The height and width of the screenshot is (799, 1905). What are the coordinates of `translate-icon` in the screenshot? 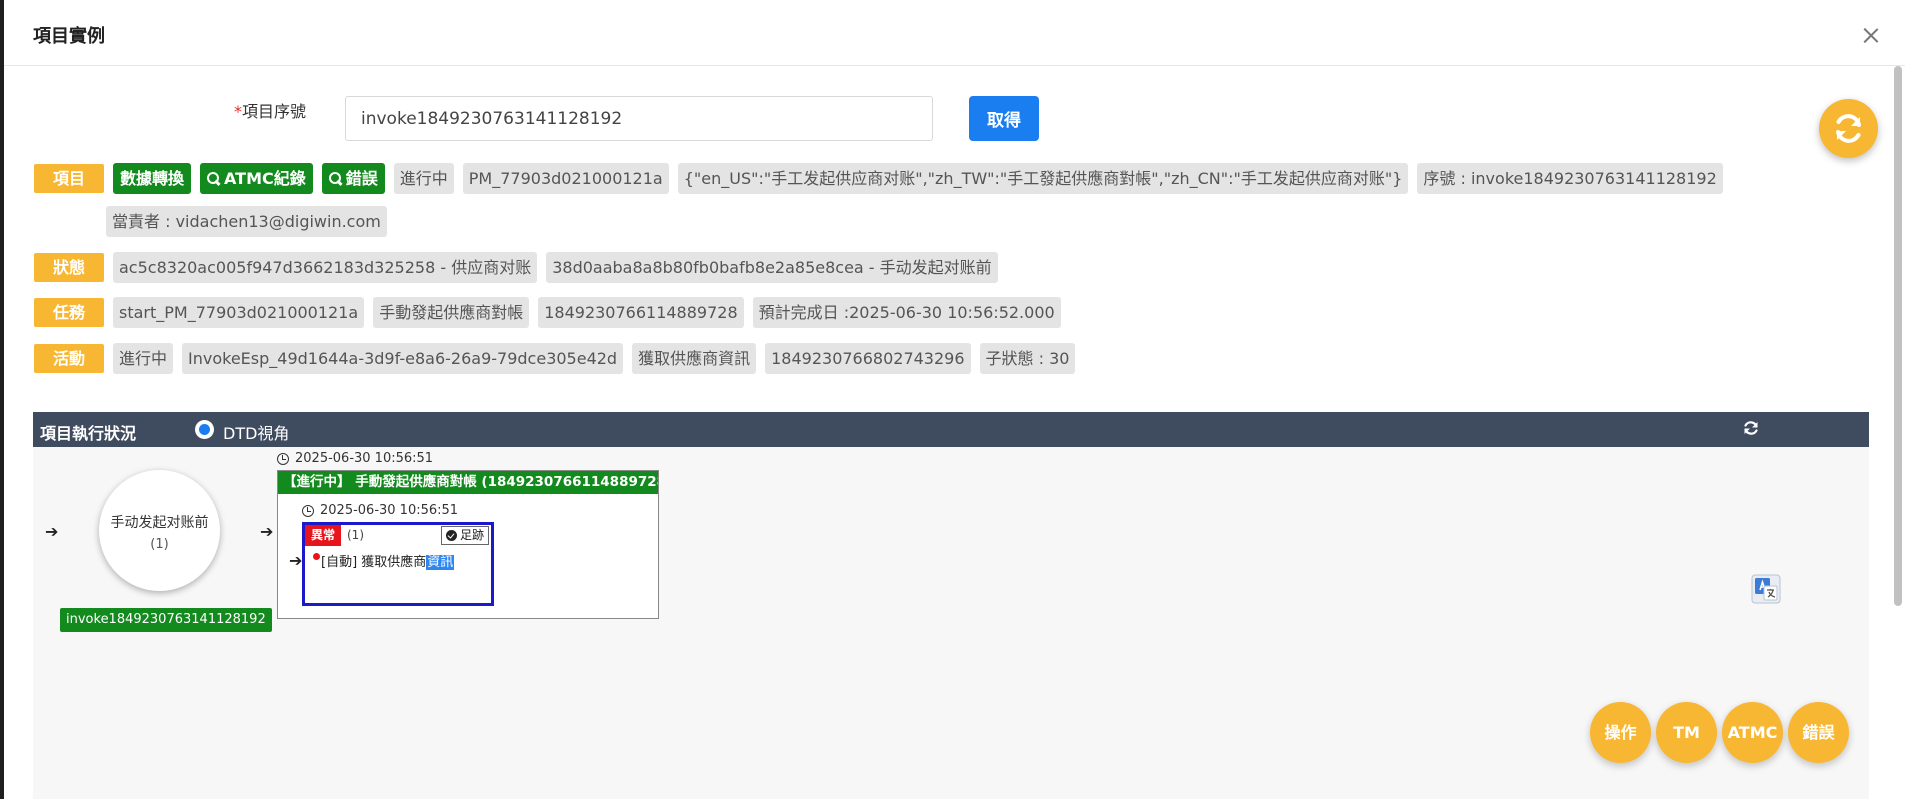 It's located at (1766, 589).